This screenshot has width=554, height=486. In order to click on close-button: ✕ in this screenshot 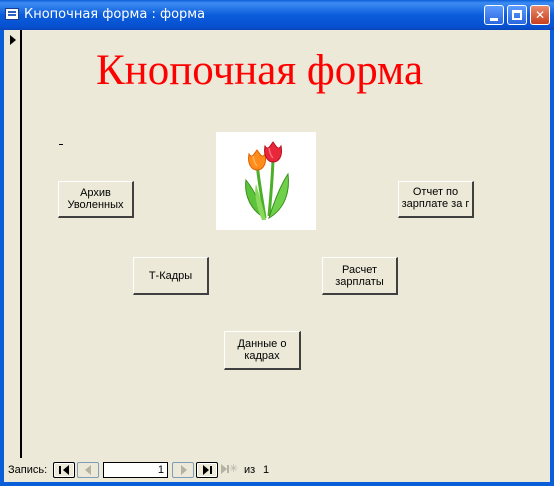, I will do `click(540, 15)`.